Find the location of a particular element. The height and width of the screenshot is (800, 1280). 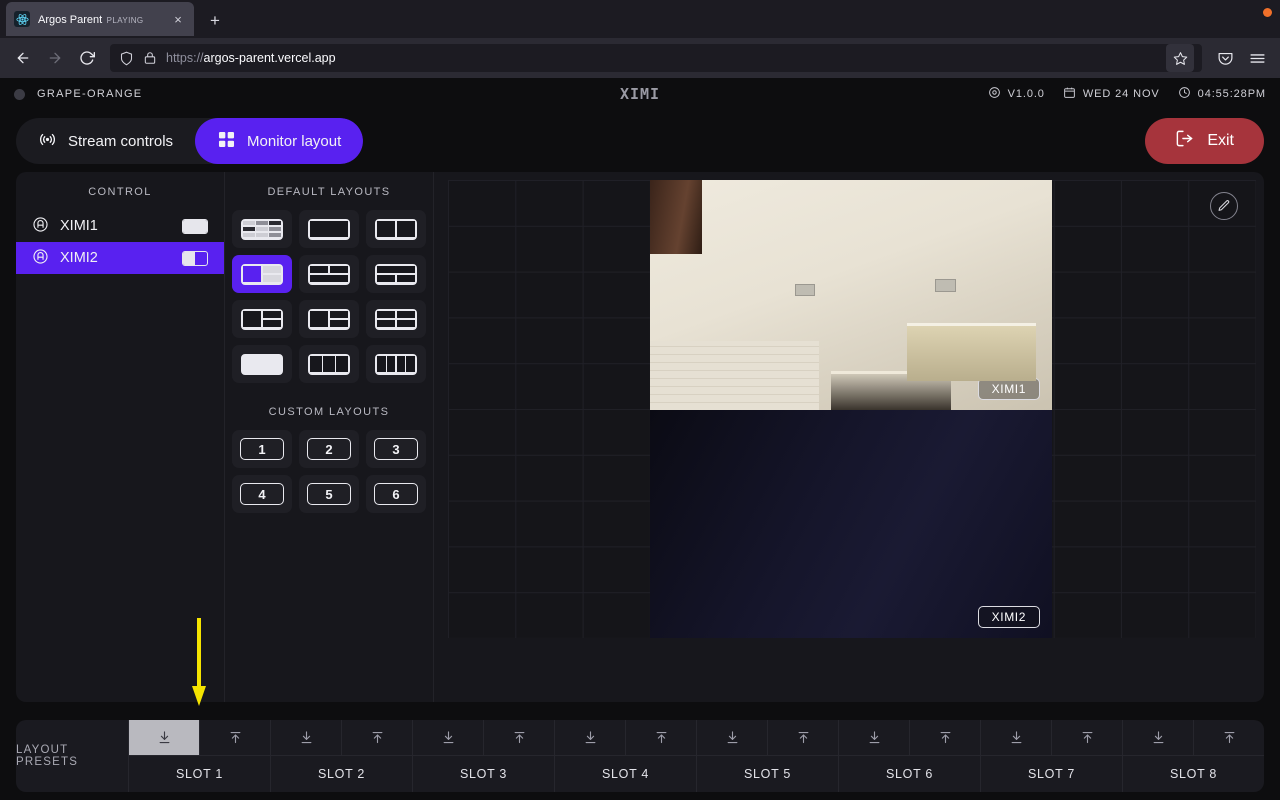

default-layouts-grid is located at coordinates (329, 296).